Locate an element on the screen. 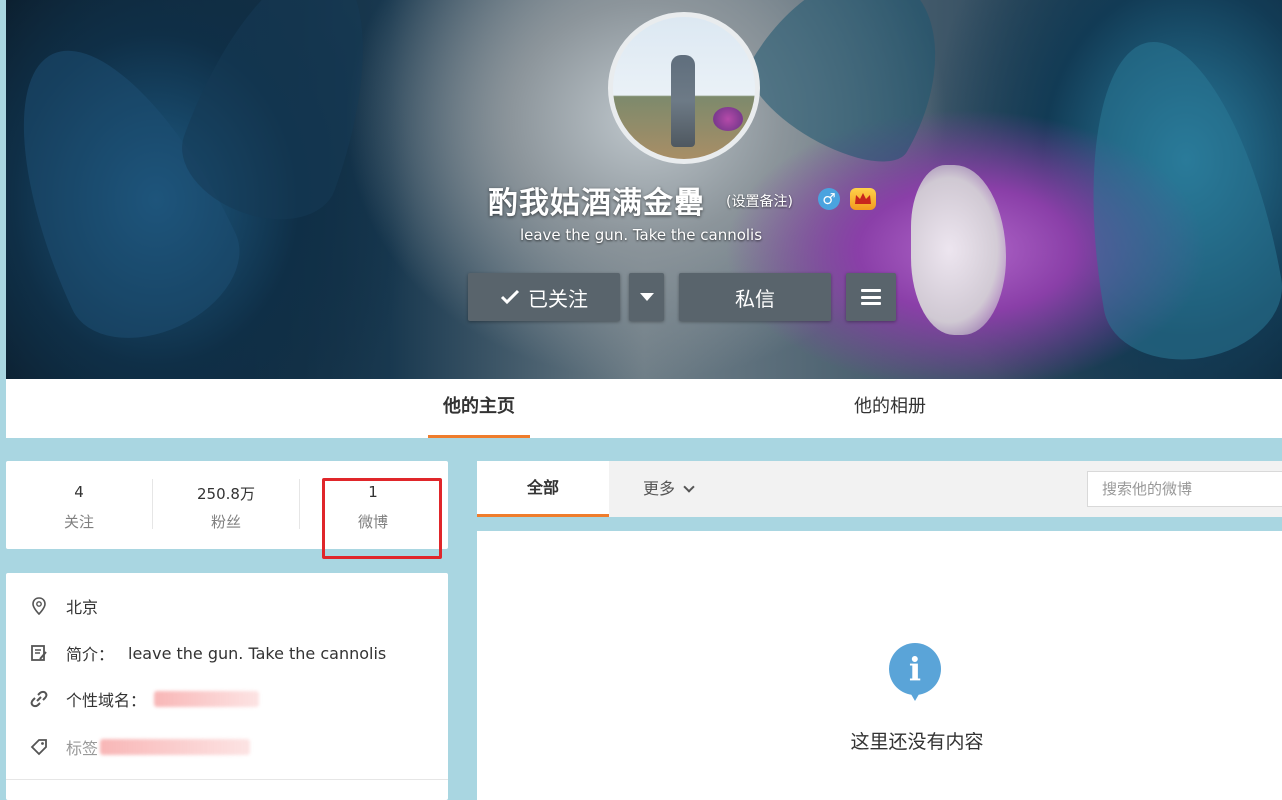 This screenshot has height=800, width=1282. tab-home: 他的主页 is located at coordinates (479, 408).